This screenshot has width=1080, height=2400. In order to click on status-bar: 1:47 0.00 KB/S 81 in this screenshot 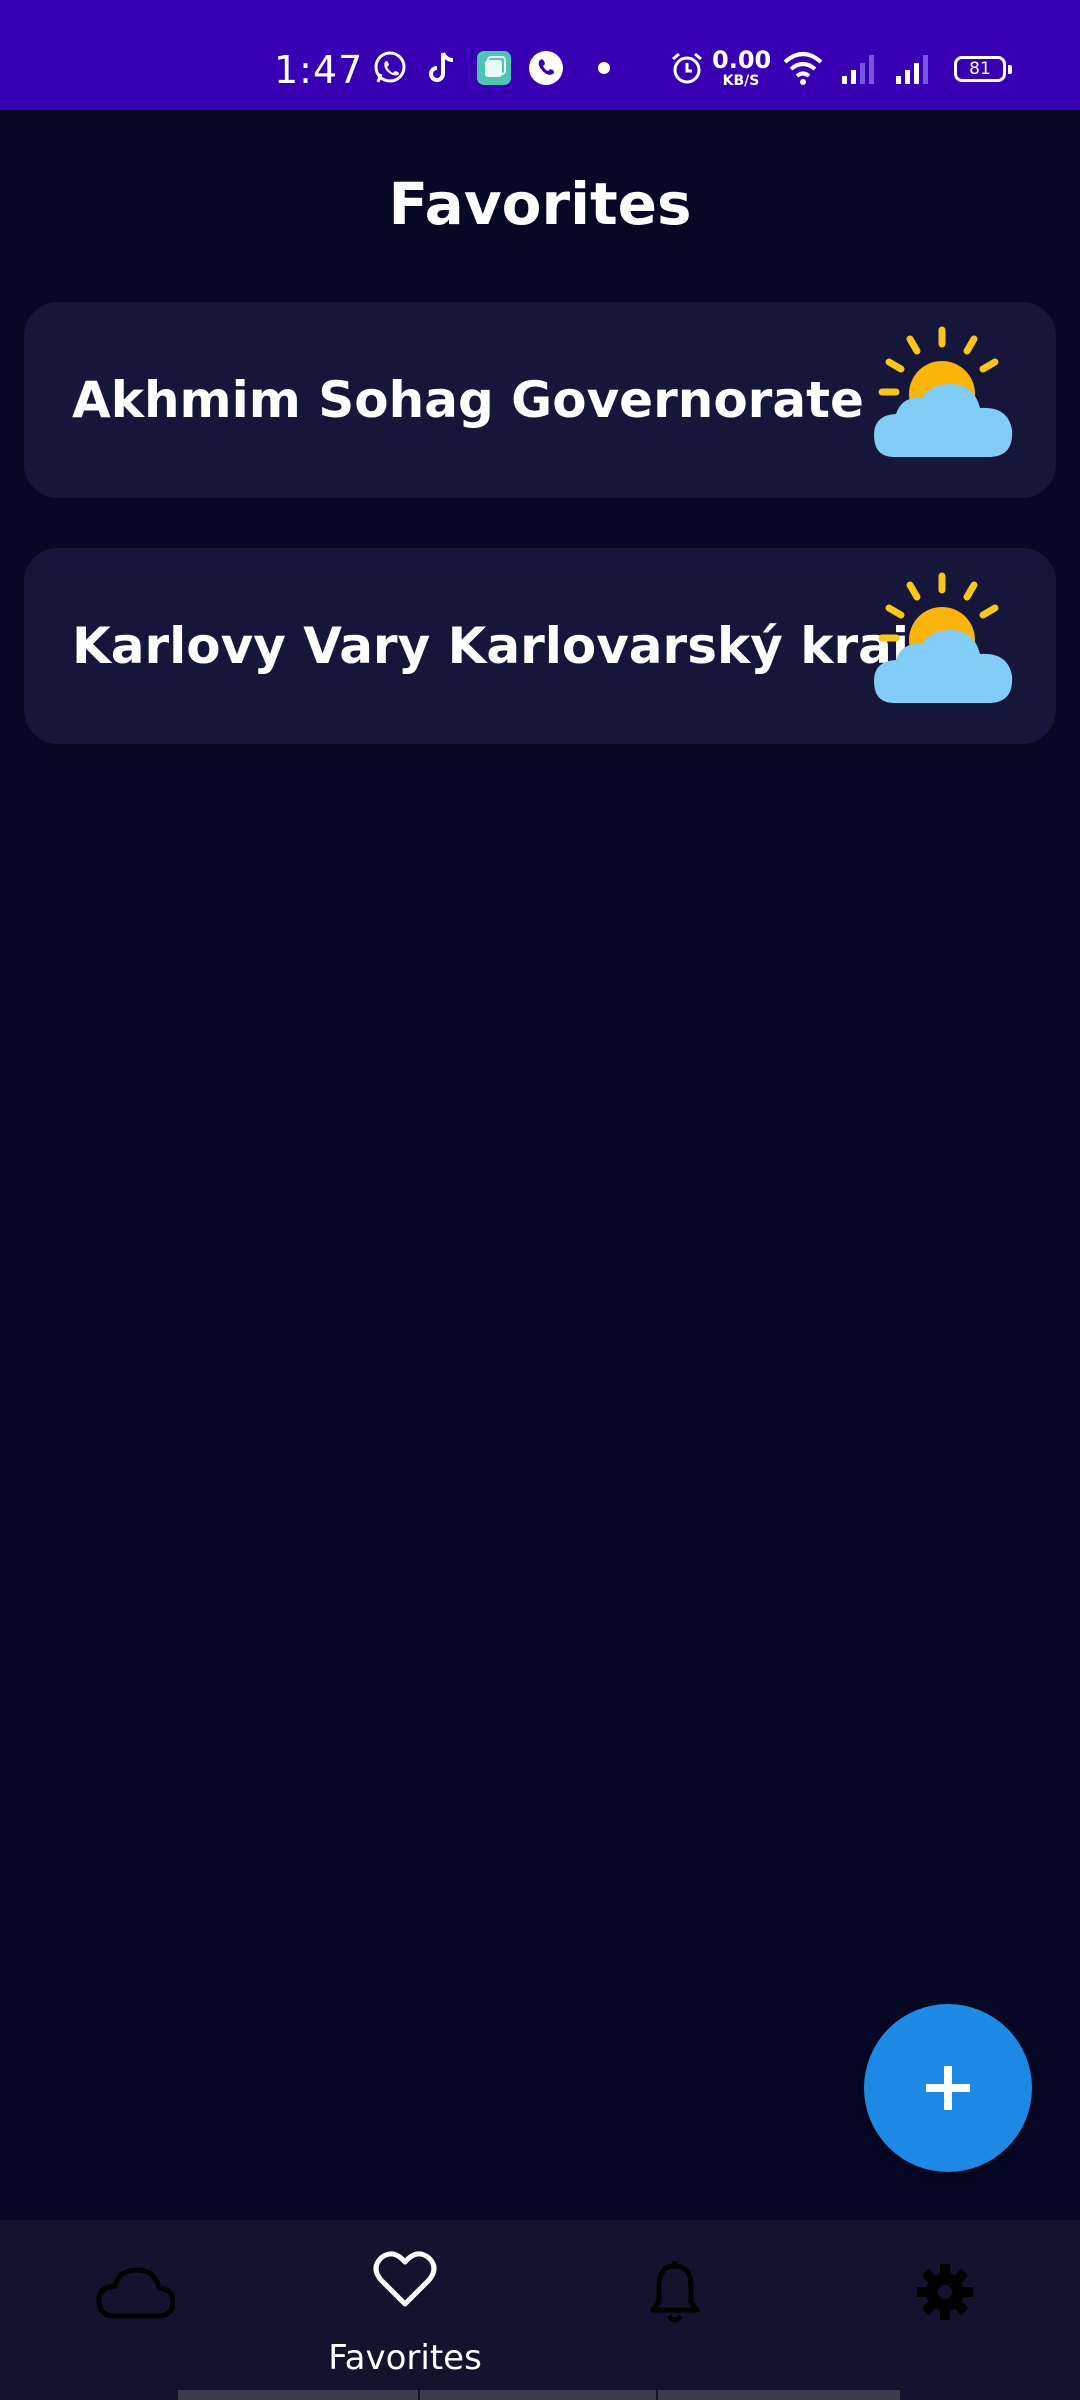, I will do `click(540, 55)`.